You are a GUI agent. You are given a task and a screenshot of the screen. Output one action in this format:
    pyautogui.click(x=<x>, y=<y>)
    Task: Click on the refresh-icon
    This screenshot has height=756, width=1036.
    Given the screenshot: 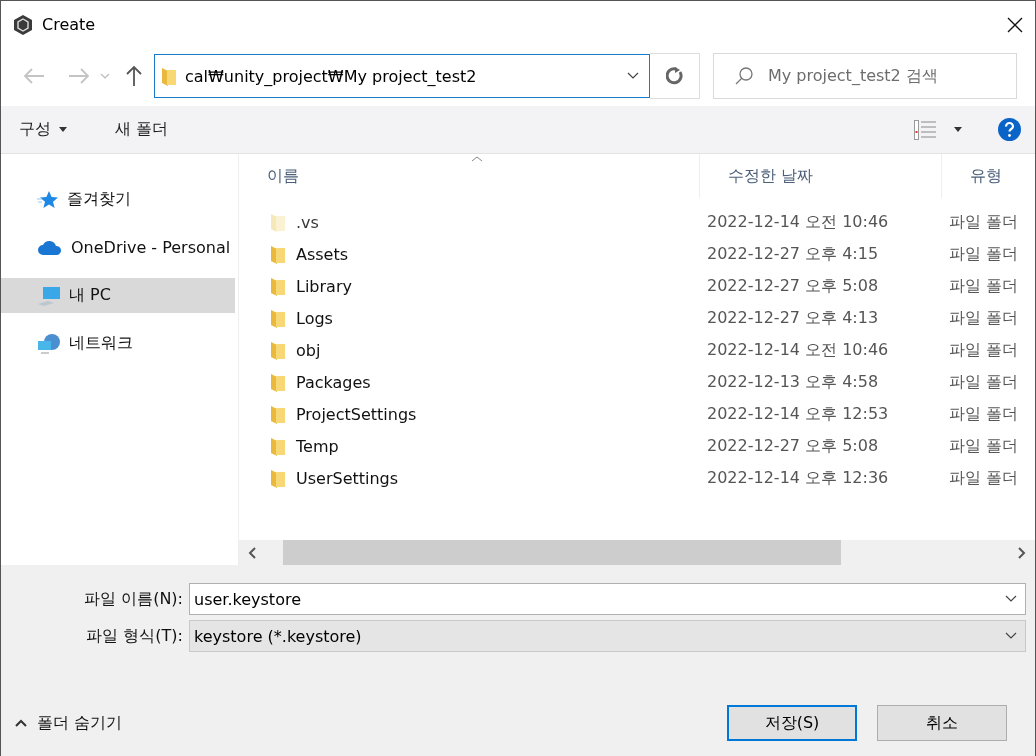 What is the action you would take?
    pyautogui.click(x=674, y=76)
    